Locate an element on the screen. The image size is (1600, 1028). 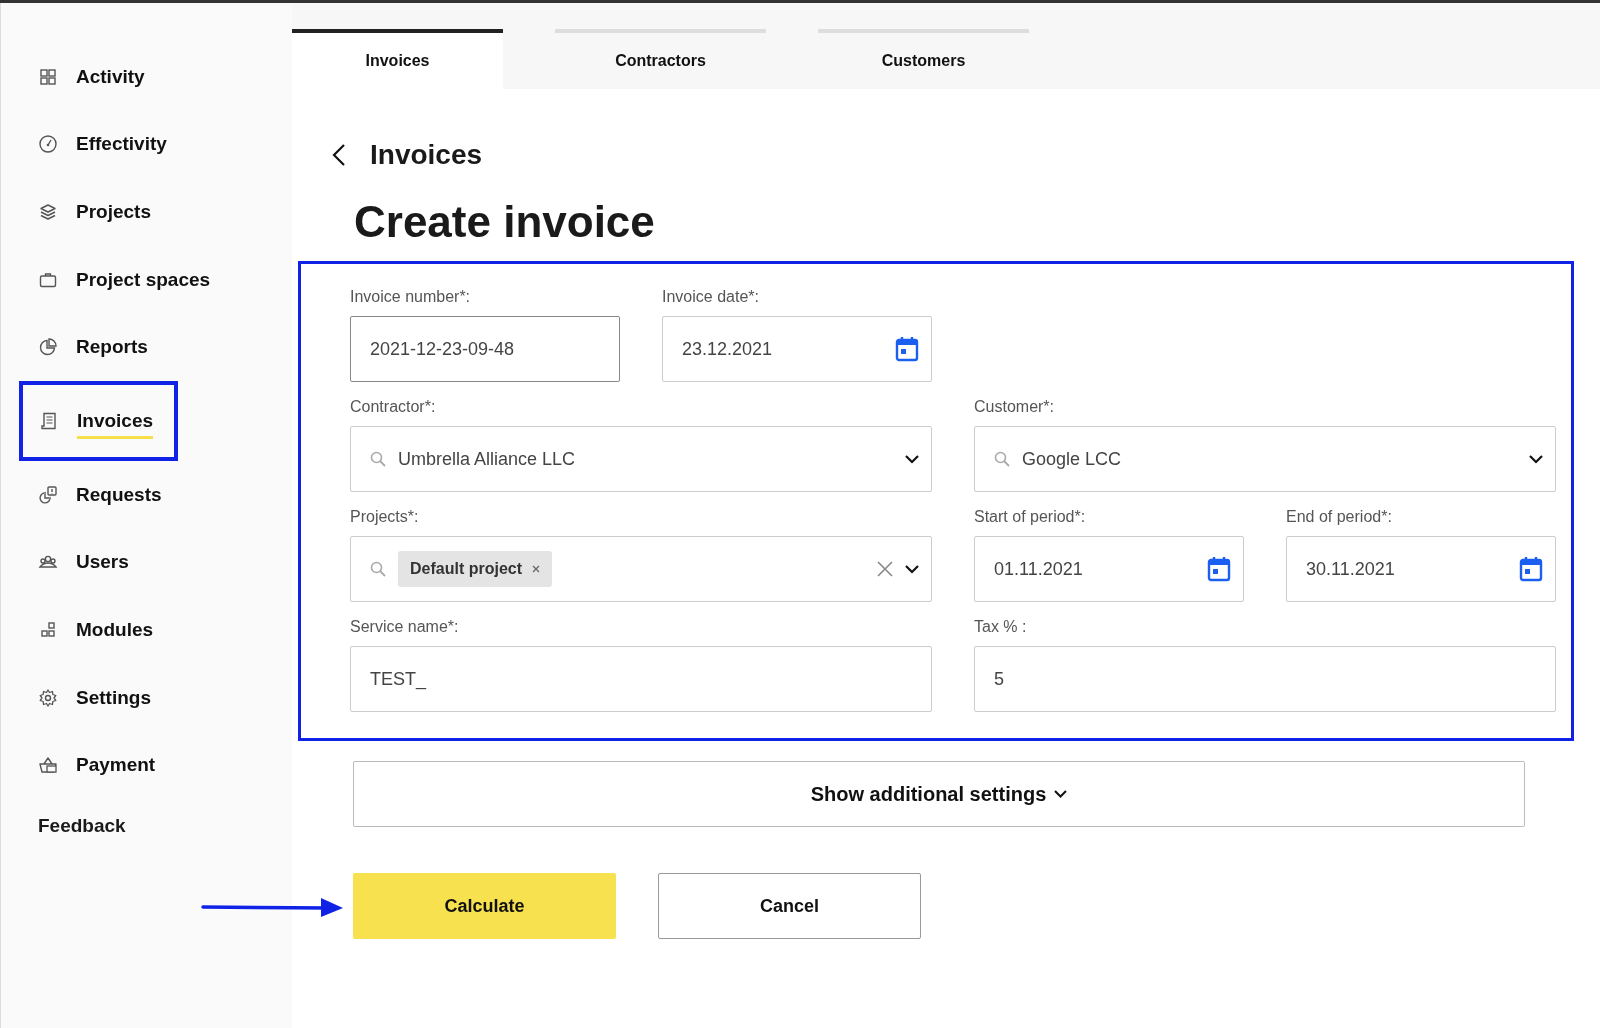
tab: Invoices is located at coordinates (397, 59).